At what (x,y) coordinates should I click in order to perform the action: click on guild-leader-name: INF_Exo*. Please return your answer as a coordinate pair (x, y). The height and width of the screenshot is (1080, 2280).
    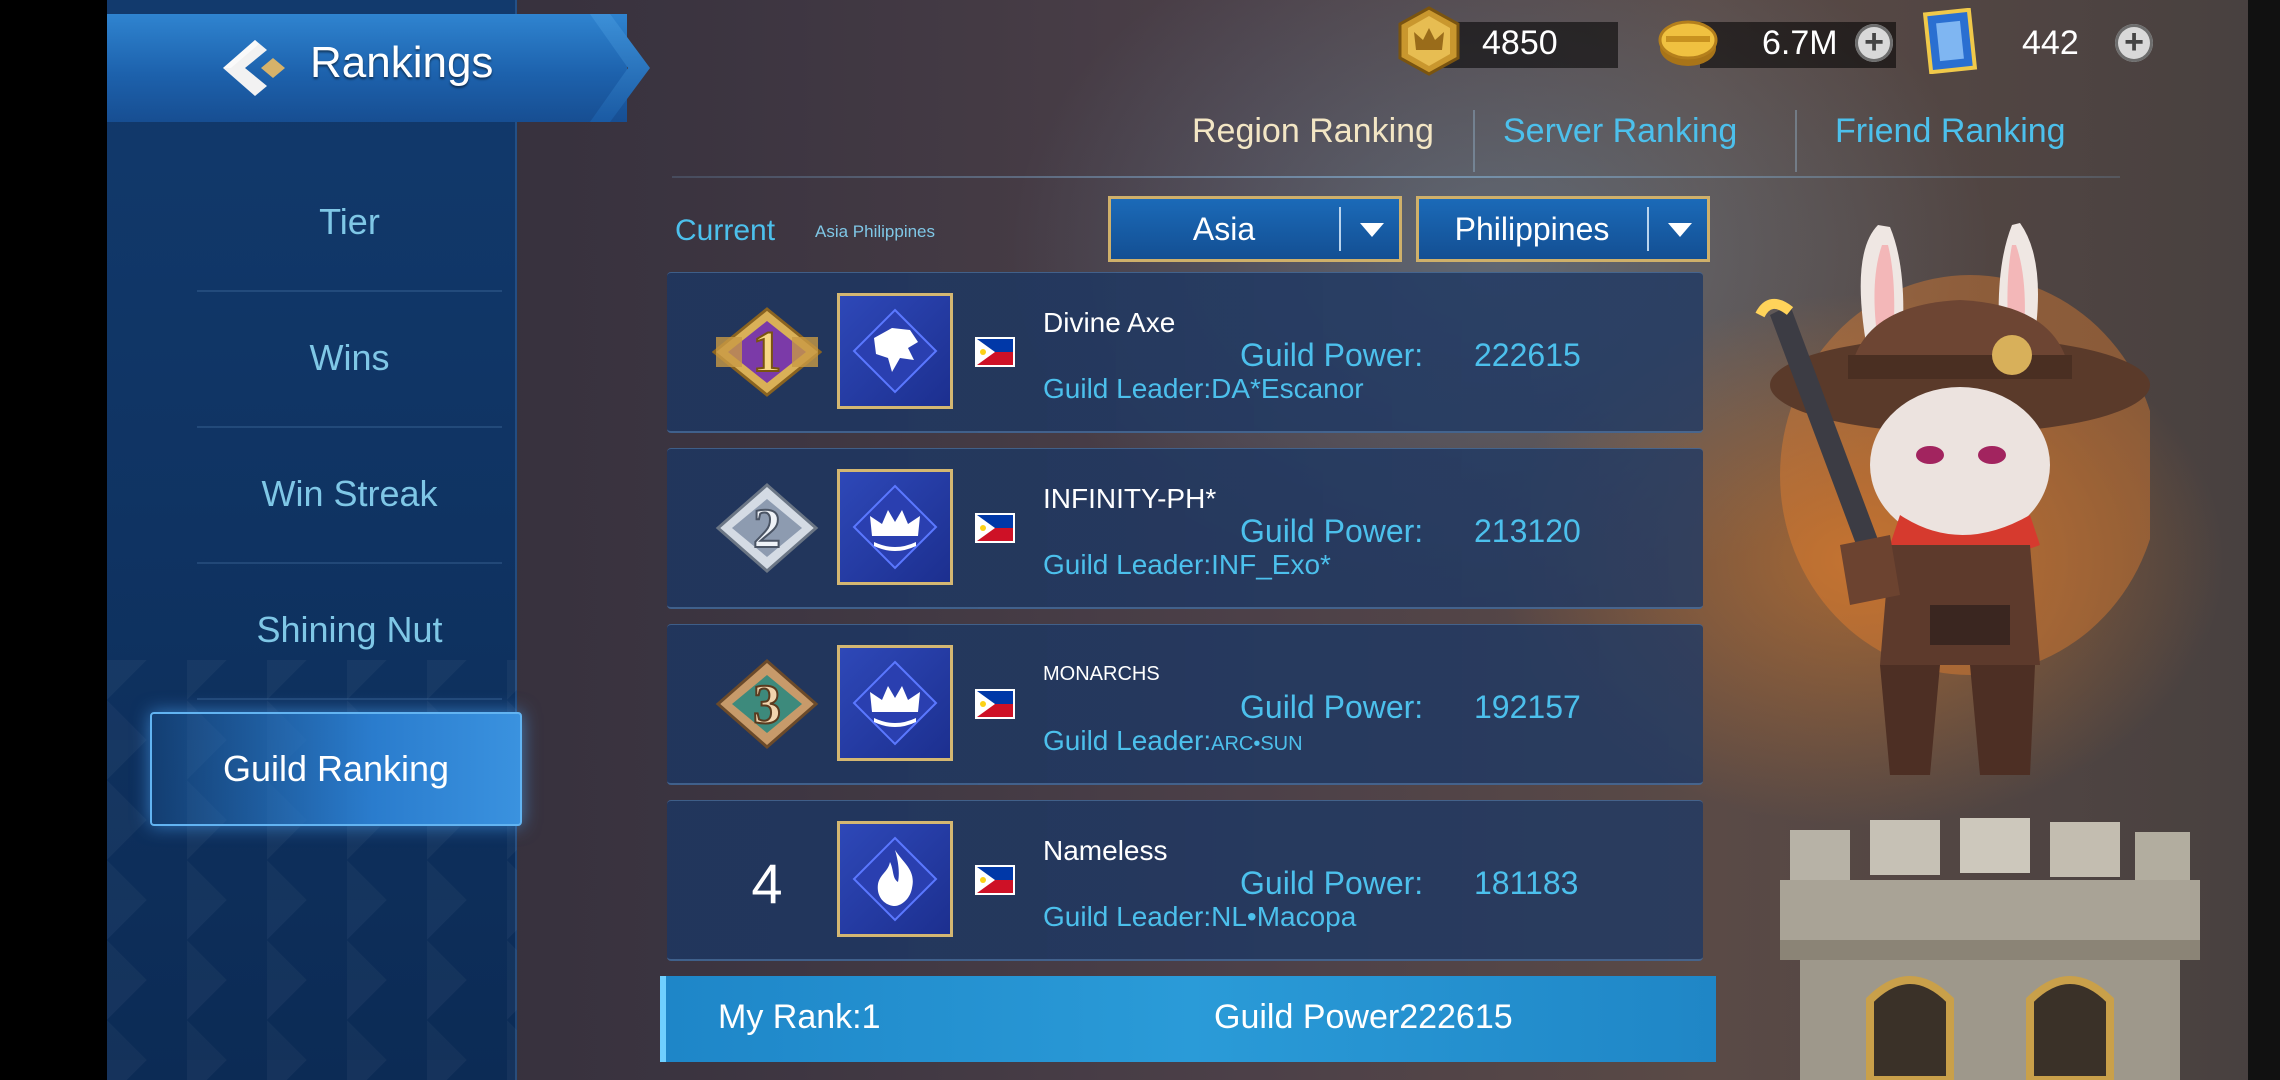
    Looking at the image, I should click on (1271, 564).